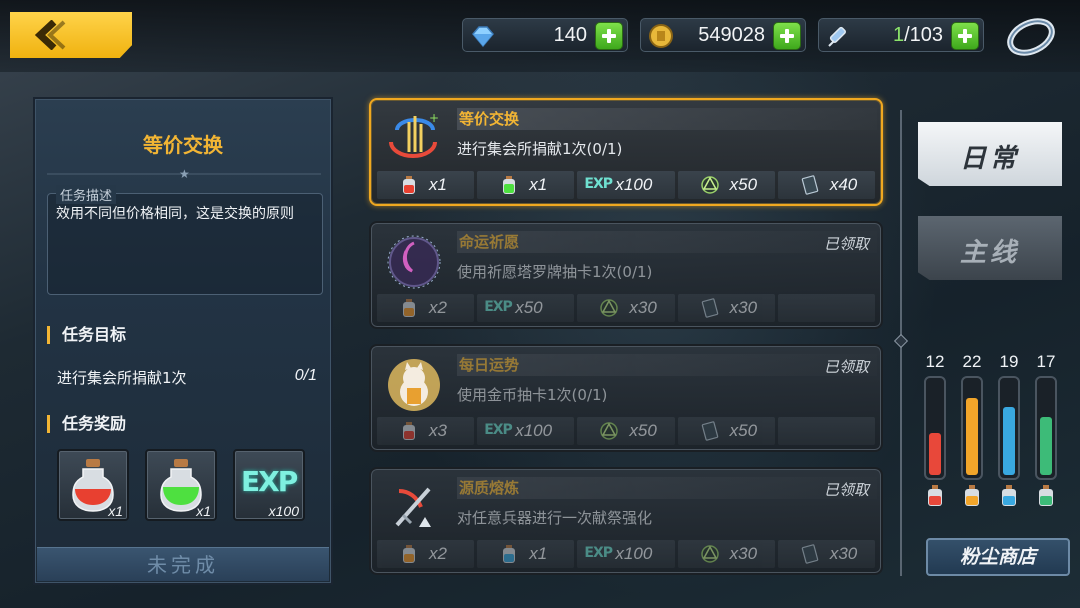 The height and width of the screenshot is (608, 1080). I want to click on reward-item: x2, so click(426, 554).